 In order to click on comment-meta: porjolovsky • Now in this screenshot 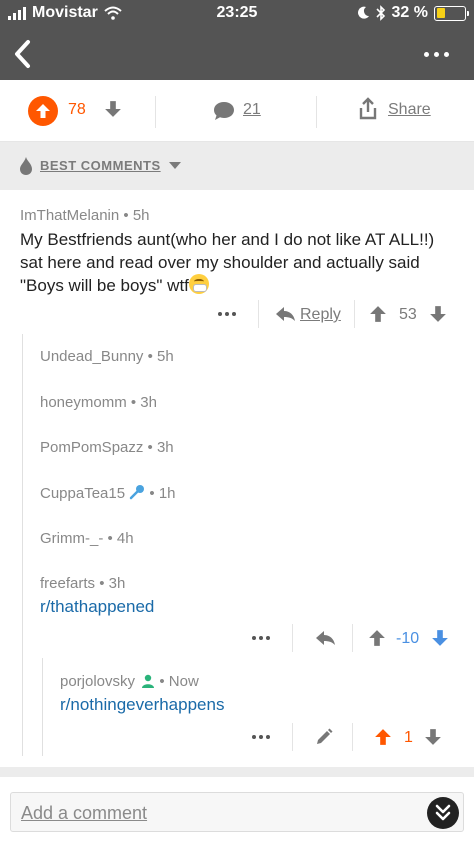, I will do `click(129, 681)`.